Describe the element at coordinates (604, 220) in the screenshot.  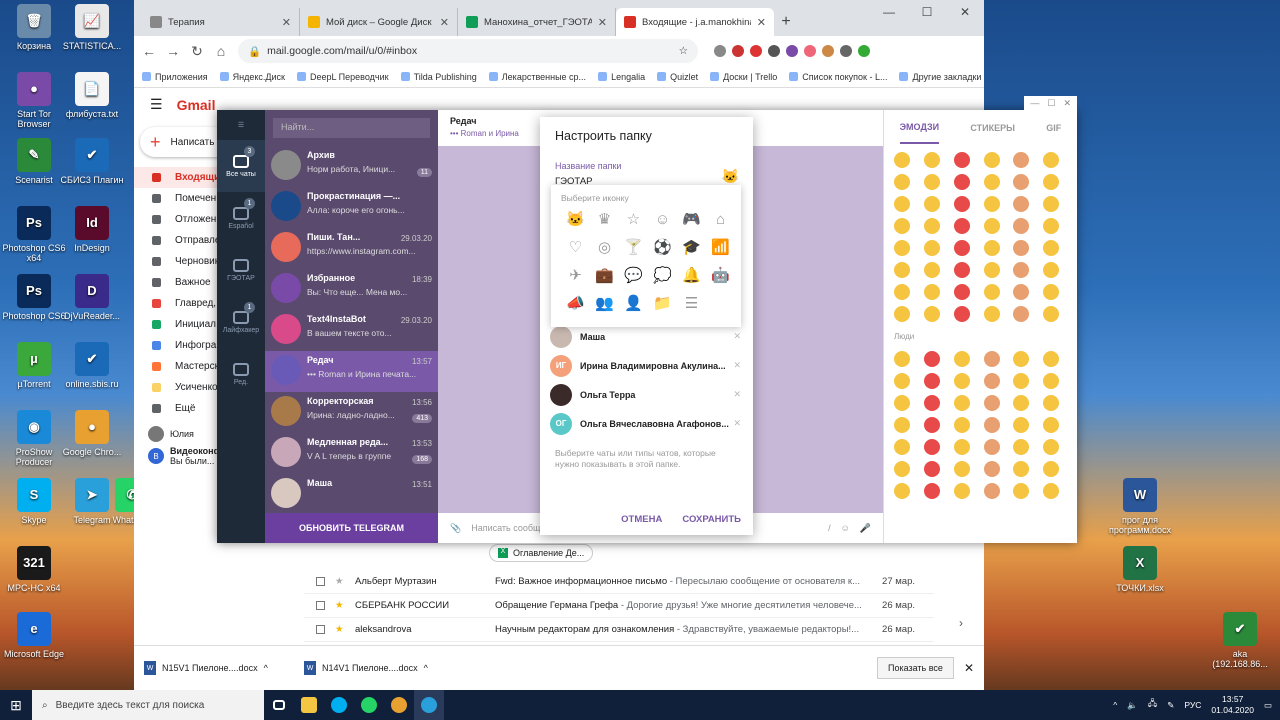
I see `crown-icon: ♛` at that location.